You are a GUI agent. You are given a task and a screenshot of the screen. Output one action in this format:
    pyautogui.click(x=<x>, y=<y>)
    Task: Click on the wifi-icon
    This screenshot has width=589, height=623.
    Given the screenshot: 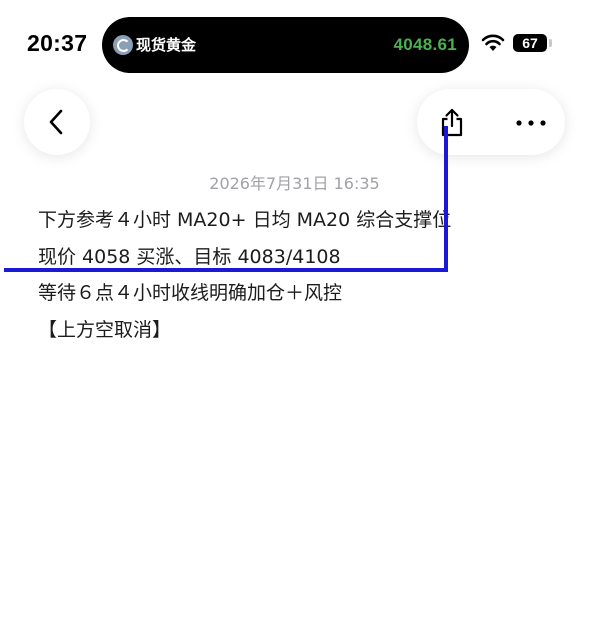 What is the action you would take?
    pyautogui.click(x=493, y=42)
    